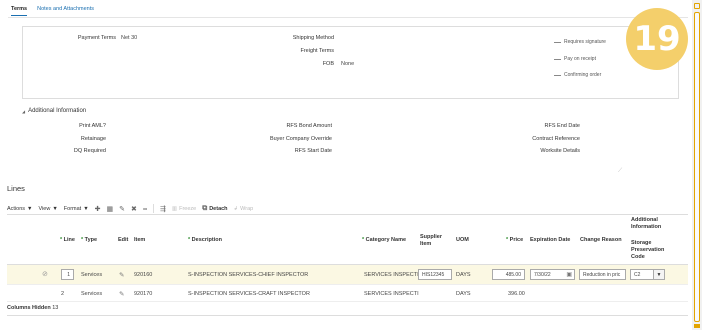 The image size is (702, 330). Describe the element at coordinates (93, 139) in the screenshot. I see `retainage-label: Retainage` at that location.